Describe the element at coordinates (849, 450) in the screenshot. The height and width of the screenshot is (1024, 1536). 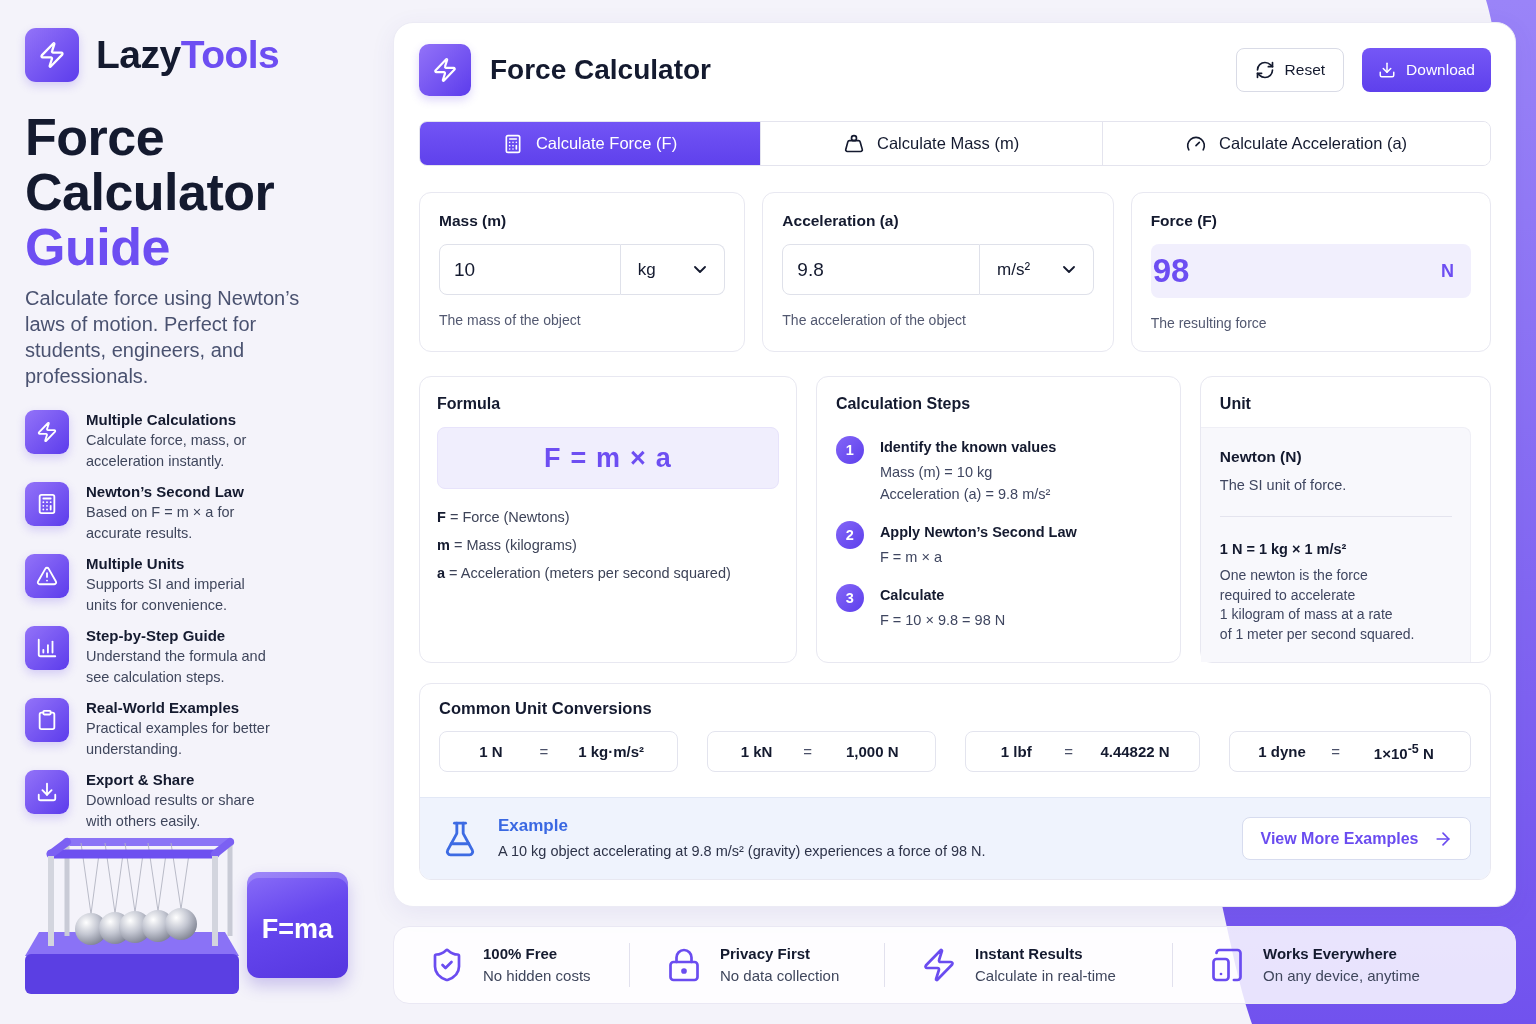
I see `step-number: 1` at that location.